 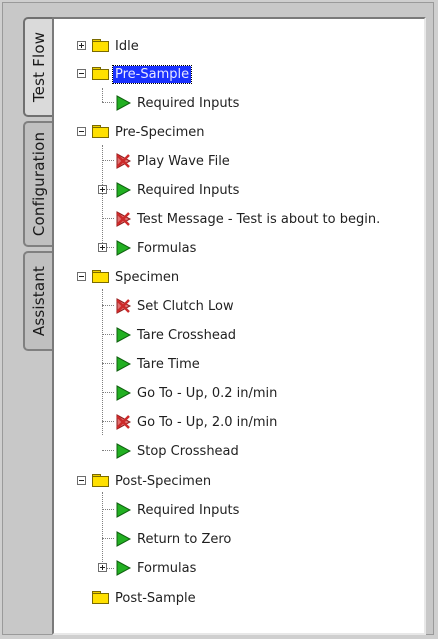 What do you see at coordinates (184, 539) in the screenshot?
I see `tree-node-label: Return to Zero` at bounding box center [184, 539].